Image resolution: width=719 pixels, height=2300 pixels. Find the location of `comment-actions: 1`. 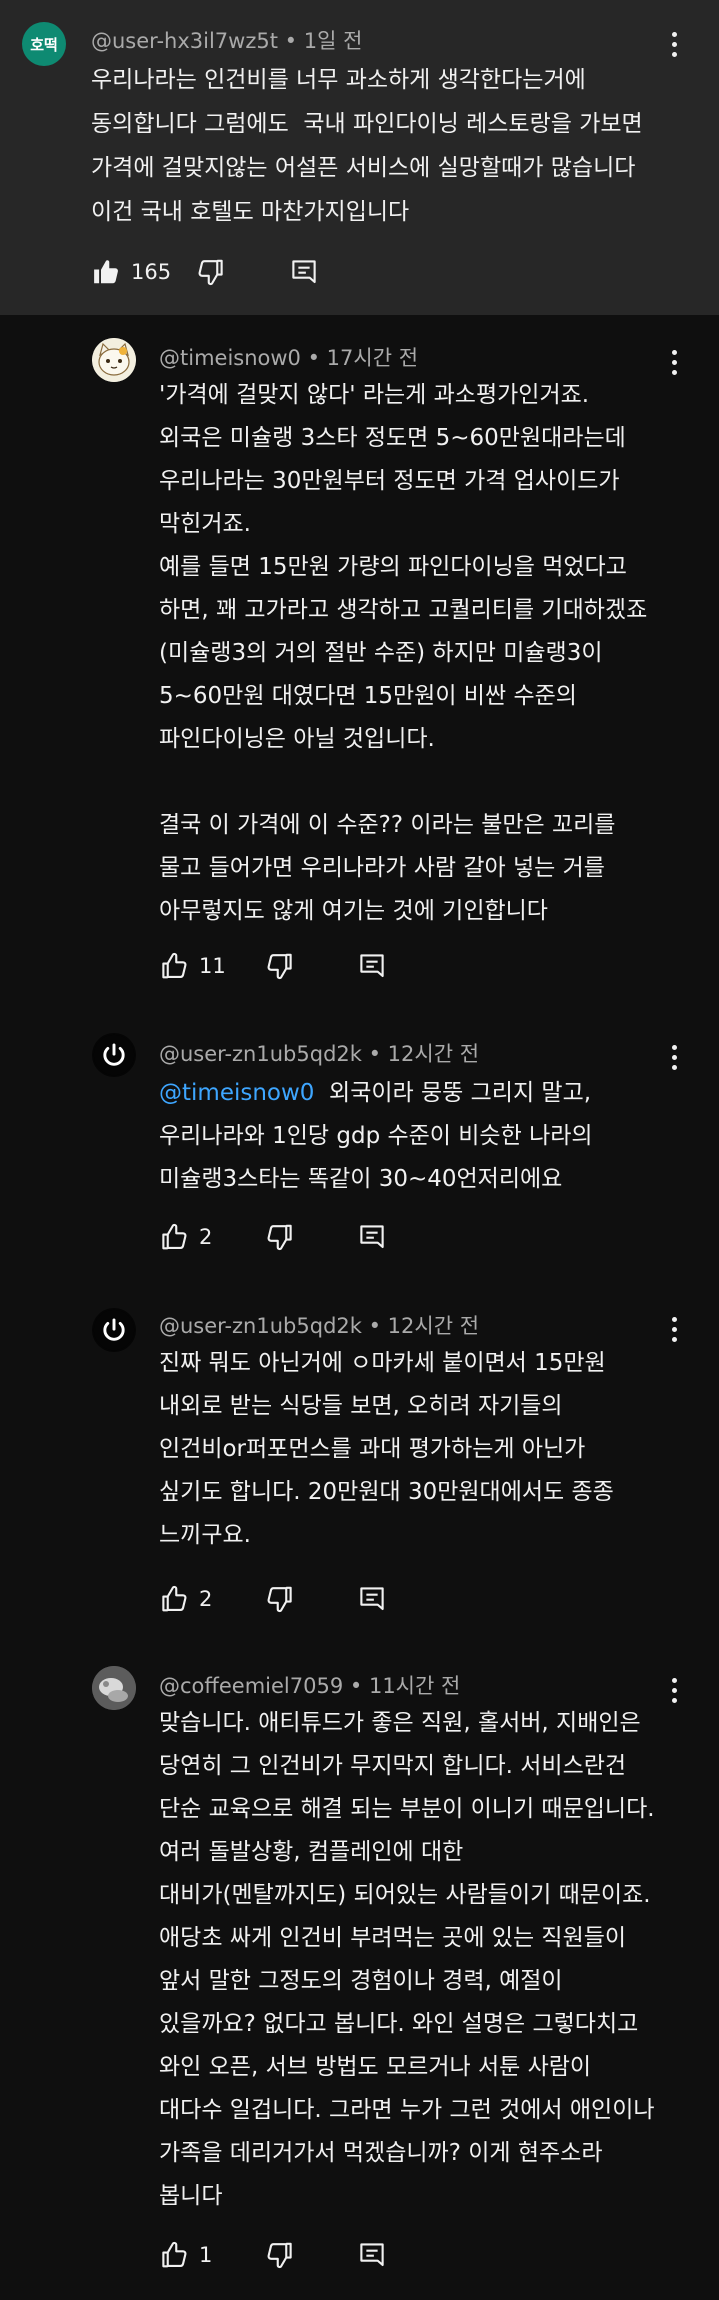

comment-actions: 1 is located at coordinates (289, 2257).